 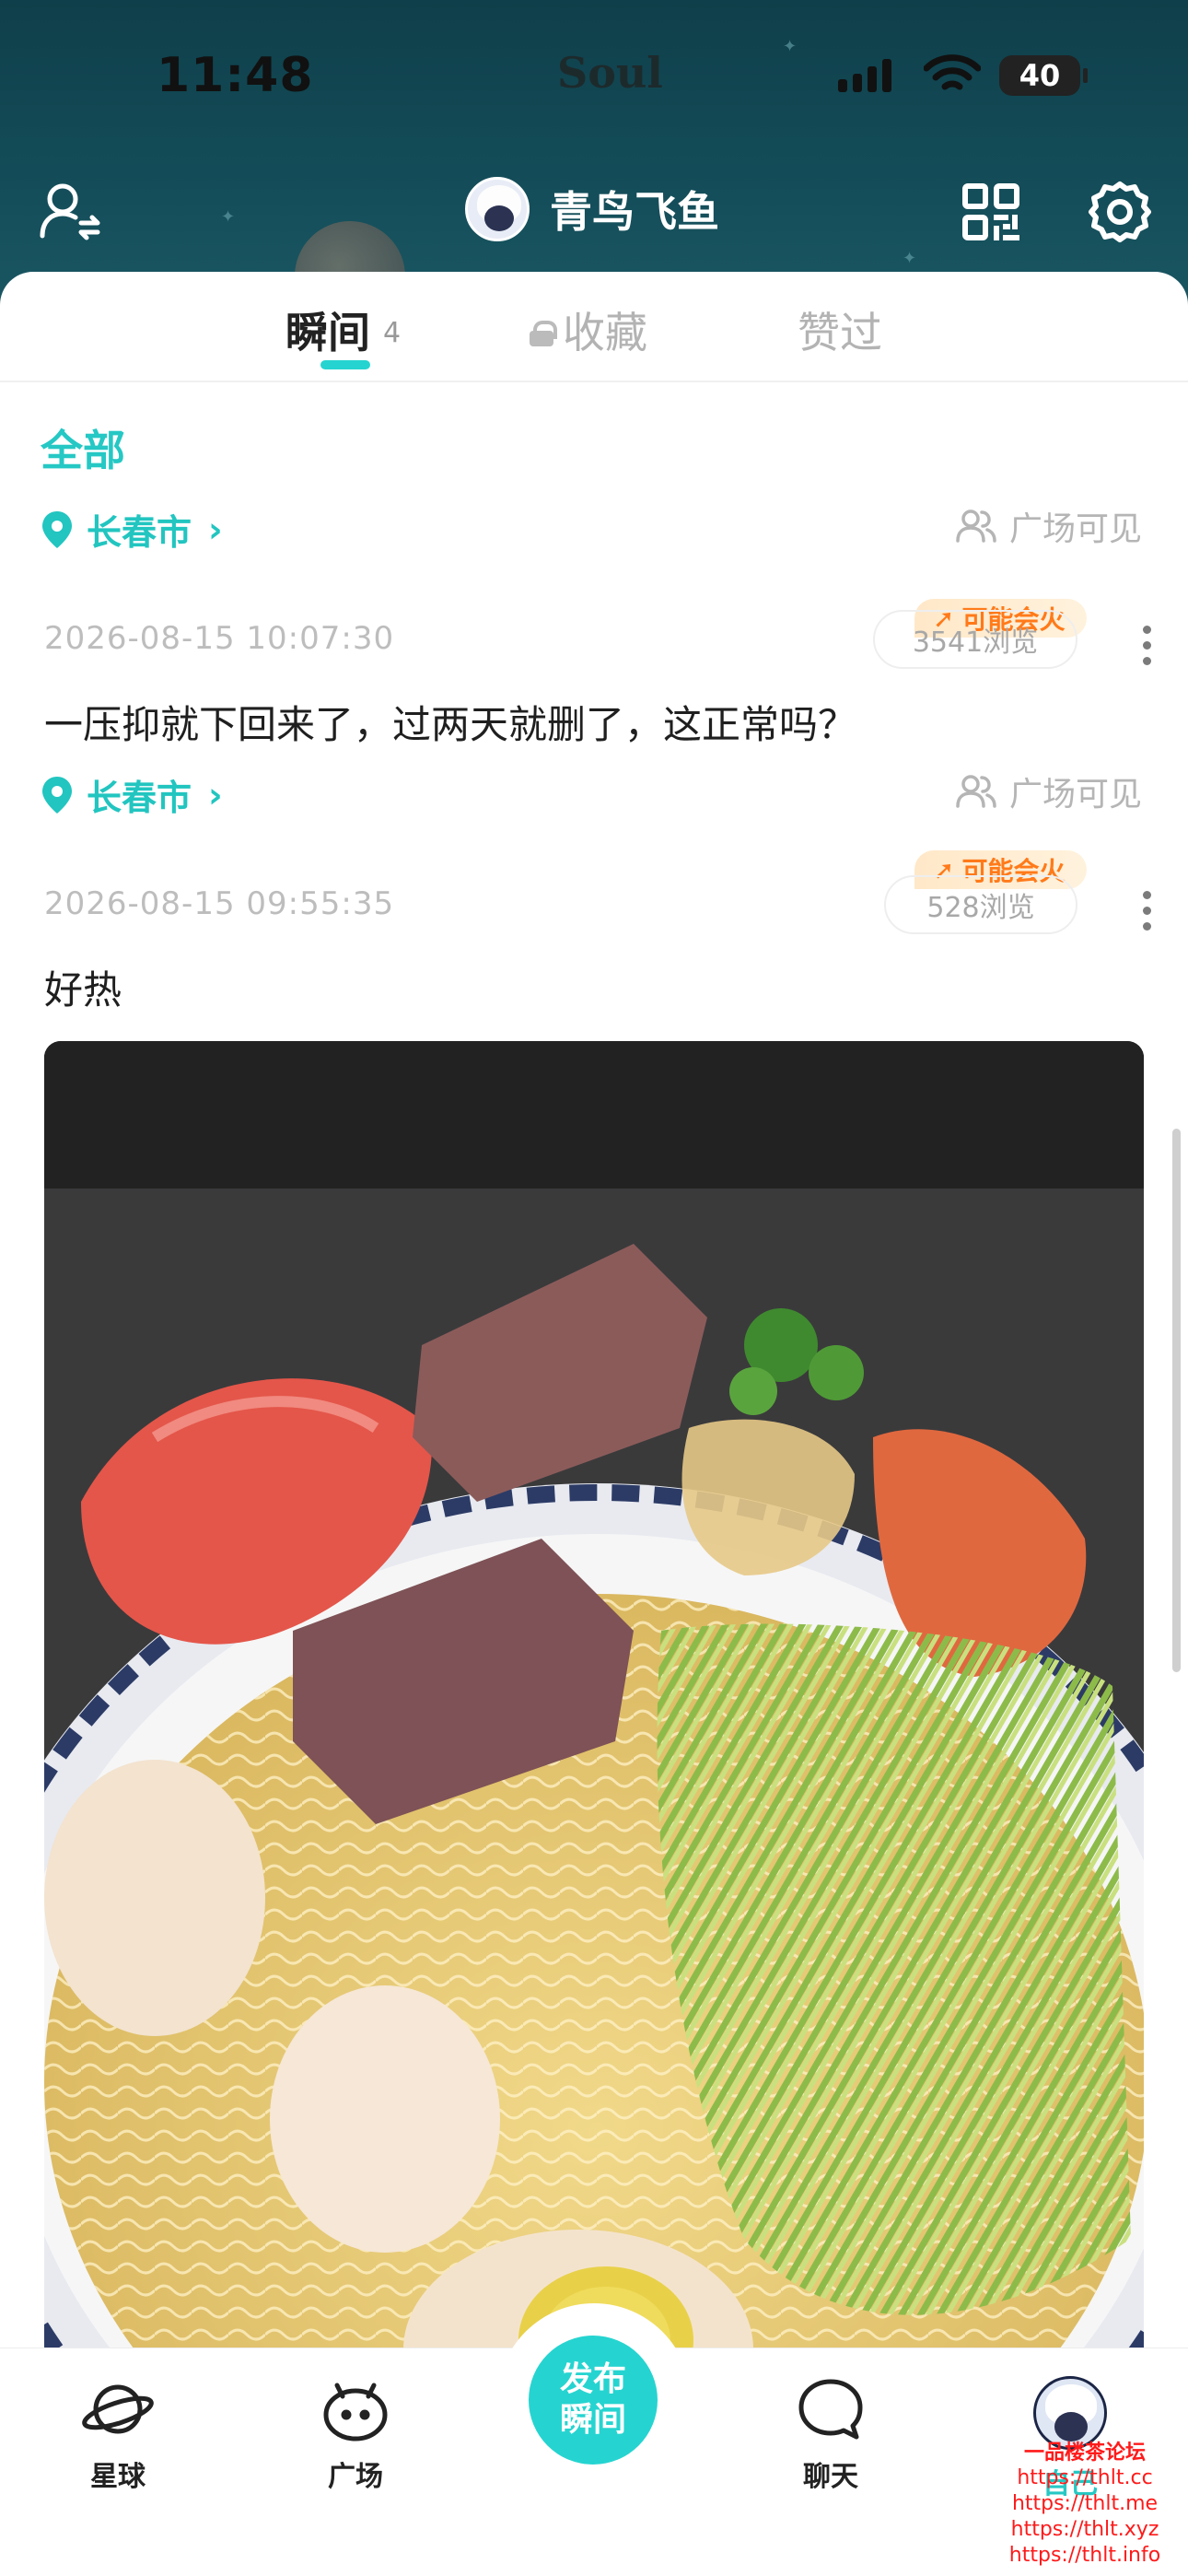 What do you see at coordinates (355, 2412) in the screenshot?
I see `square-icon` at bounding box center [355, 2412].